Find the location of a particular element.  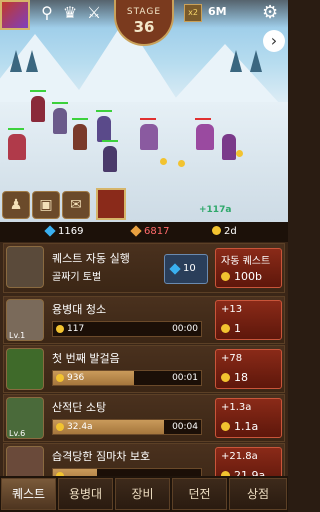

swords-icon: ⚔ is located at coordinates (94, 13).